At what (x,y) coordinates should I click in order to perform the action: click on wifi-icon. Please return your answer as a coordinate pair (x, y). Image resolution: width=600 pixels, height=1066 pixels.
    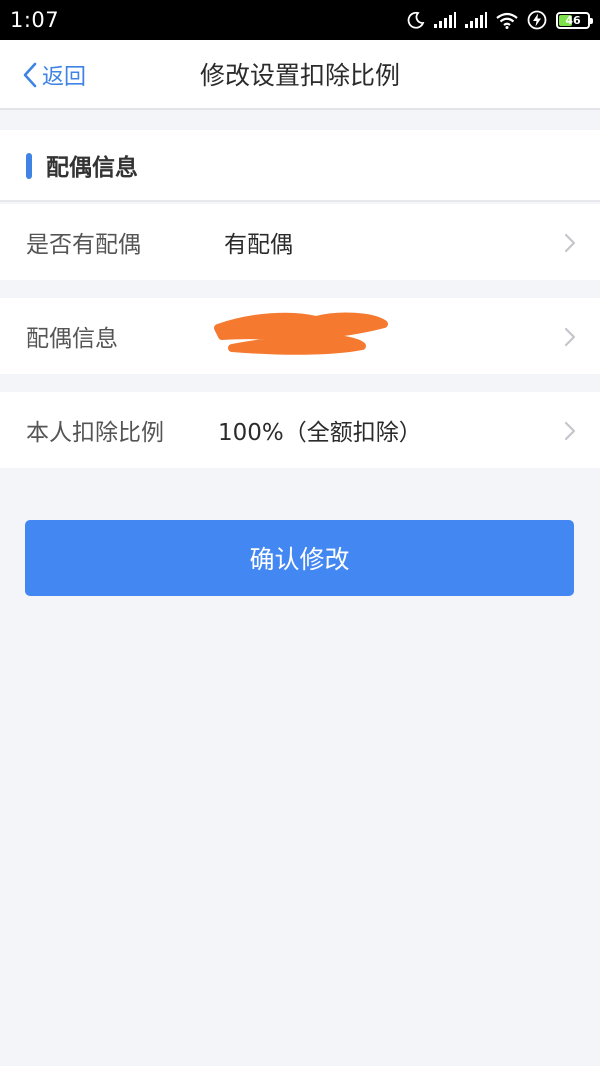
    Looking at the image, I should click on (507, 20).